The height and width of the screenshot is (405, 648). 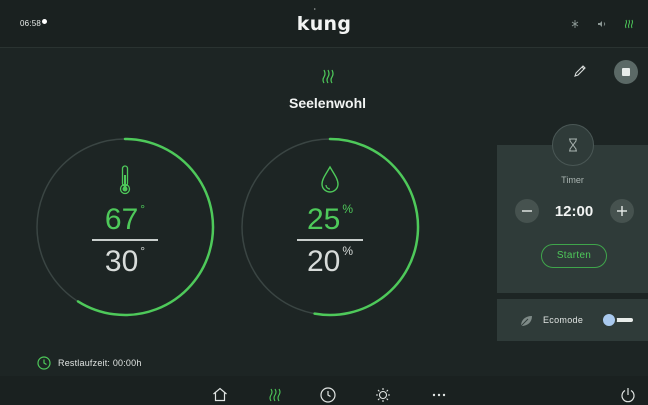 I want to click on minus-icon, so click(x=527, y=211).